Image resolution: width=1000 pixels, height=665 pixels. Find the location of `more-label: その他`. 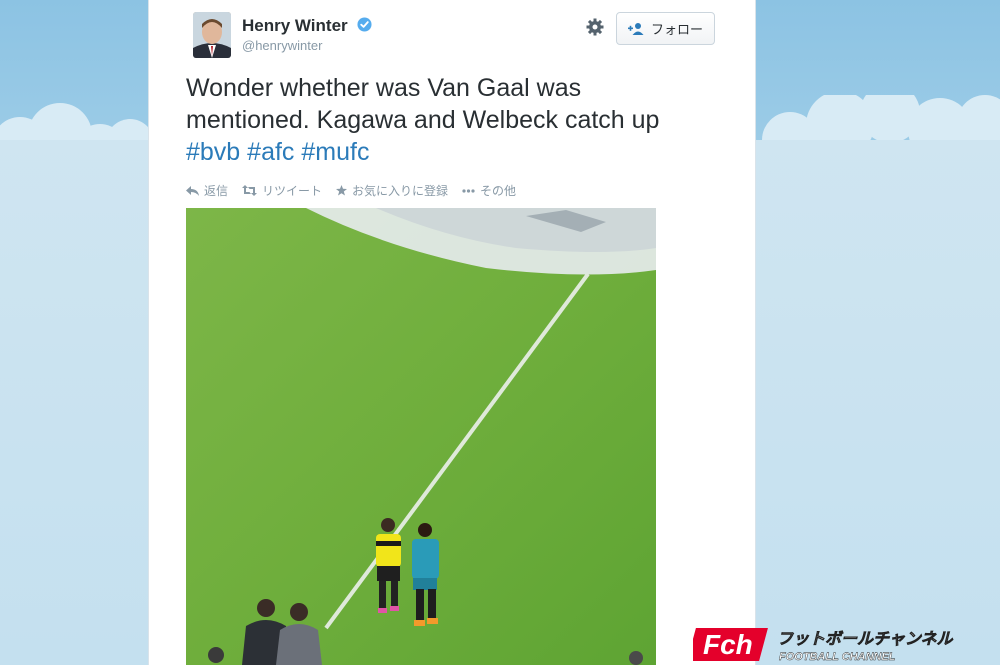

more-label: その他 is located at coordinates (498, 191).